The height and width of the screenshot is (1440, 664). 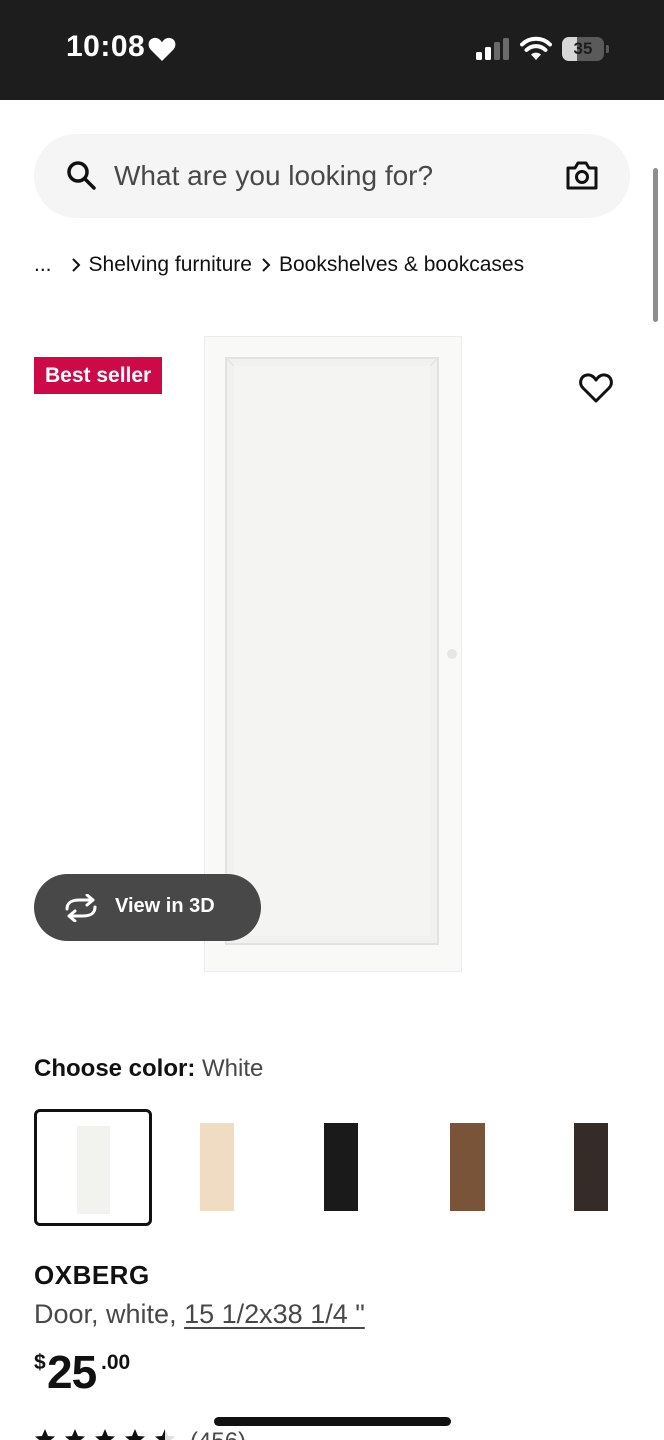 I want to click on heart-status-icon, so click(x=162, y=49).